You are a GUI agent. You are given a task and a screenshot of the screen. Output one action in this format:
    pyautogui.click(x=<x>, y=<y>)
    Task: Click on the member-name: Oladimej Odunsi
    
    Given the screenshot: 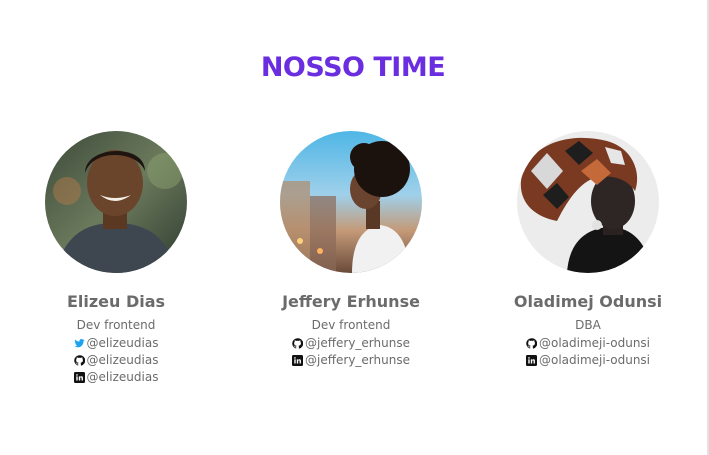 What is the action you would take?
    pyautogui.click(x=588, y=301)
    